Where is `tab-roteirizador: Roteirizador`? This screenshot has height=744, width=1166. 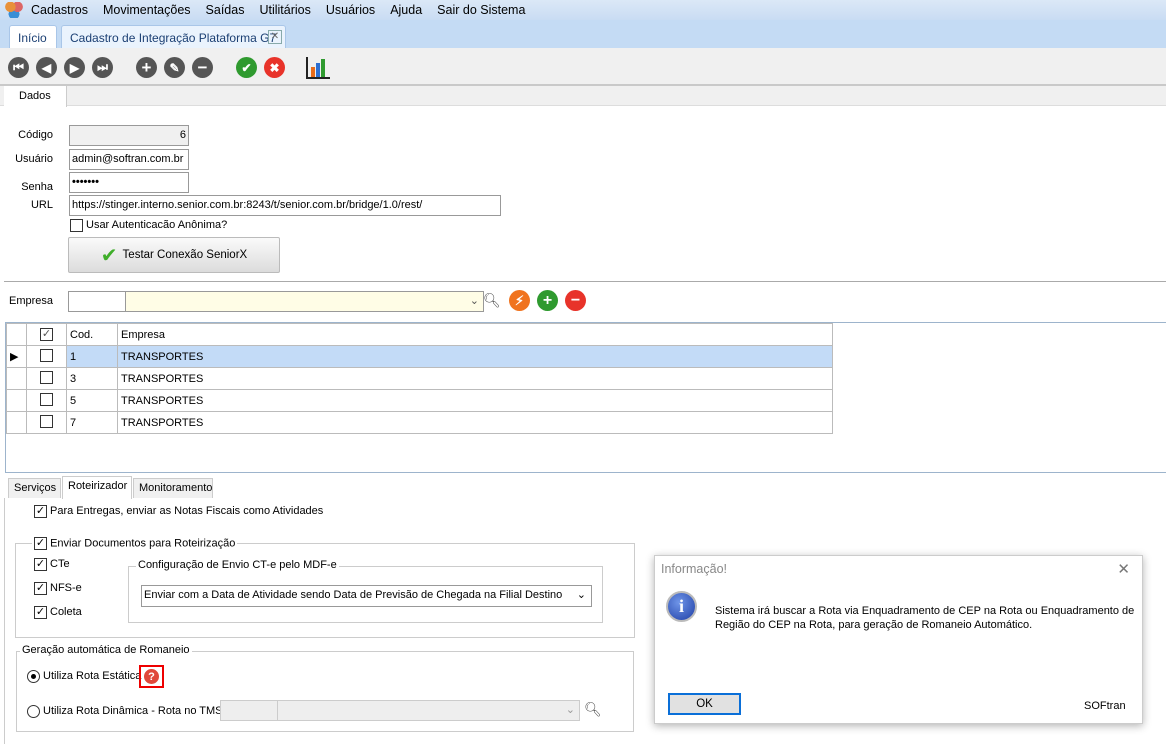
tab-roteirizador: Roteirizador is located at coordinates (97, 487).